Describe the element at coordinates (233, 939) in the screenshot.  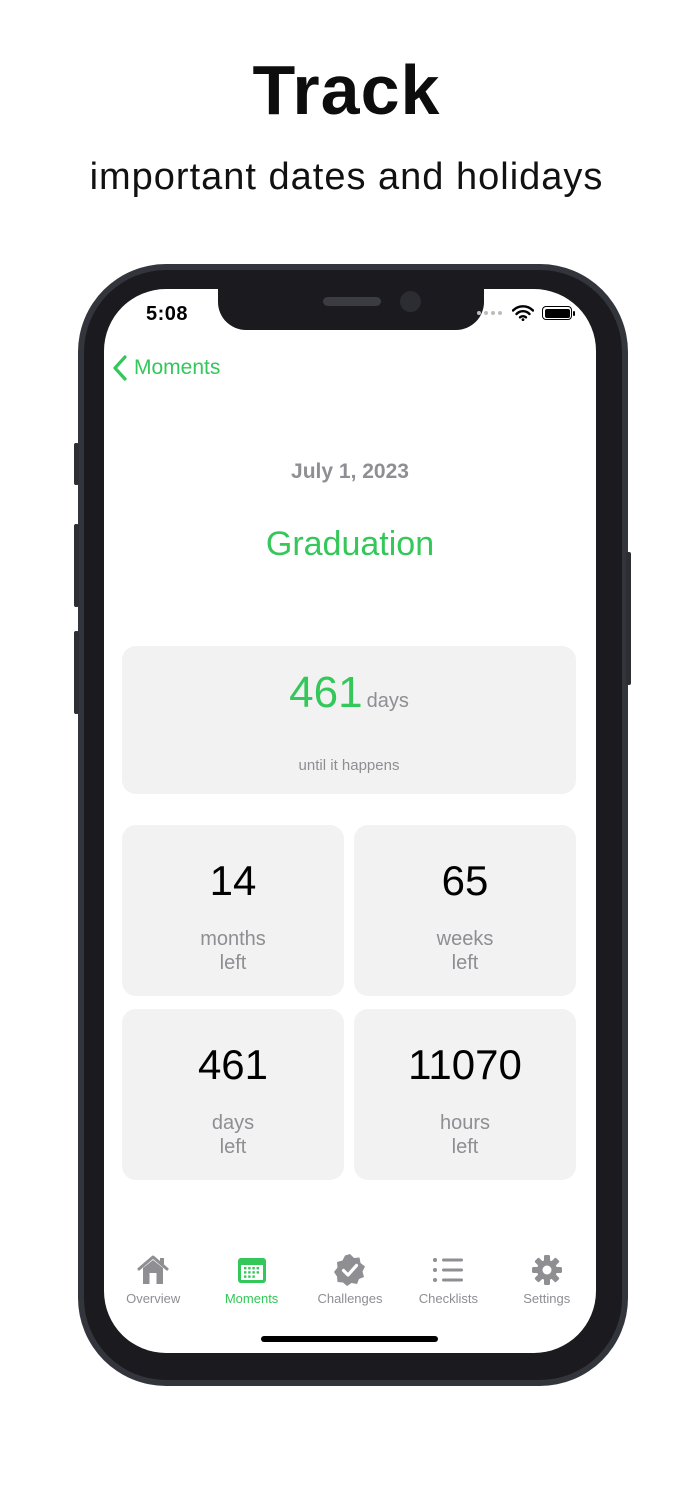
I see `stat-unit: months` at that location.